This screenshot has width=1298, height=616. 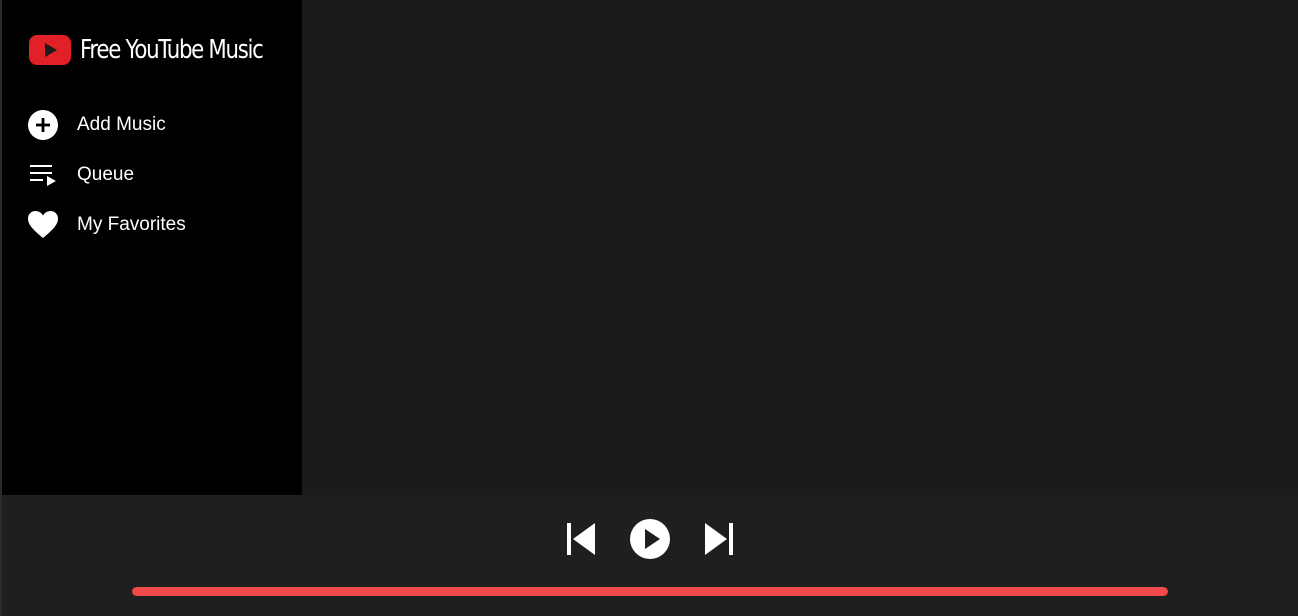 I want to click on heart-icon, so click(x=43, y=225).